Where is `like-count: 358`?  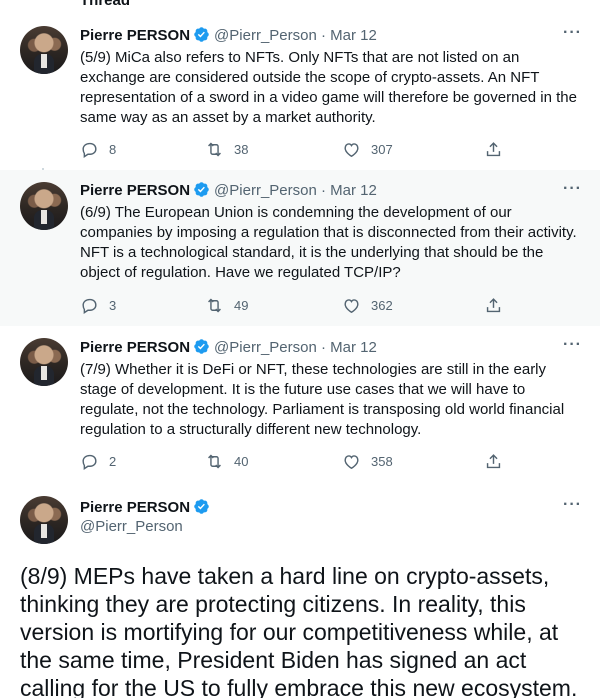
like-count: 358 is located at coordinates (382, 461).